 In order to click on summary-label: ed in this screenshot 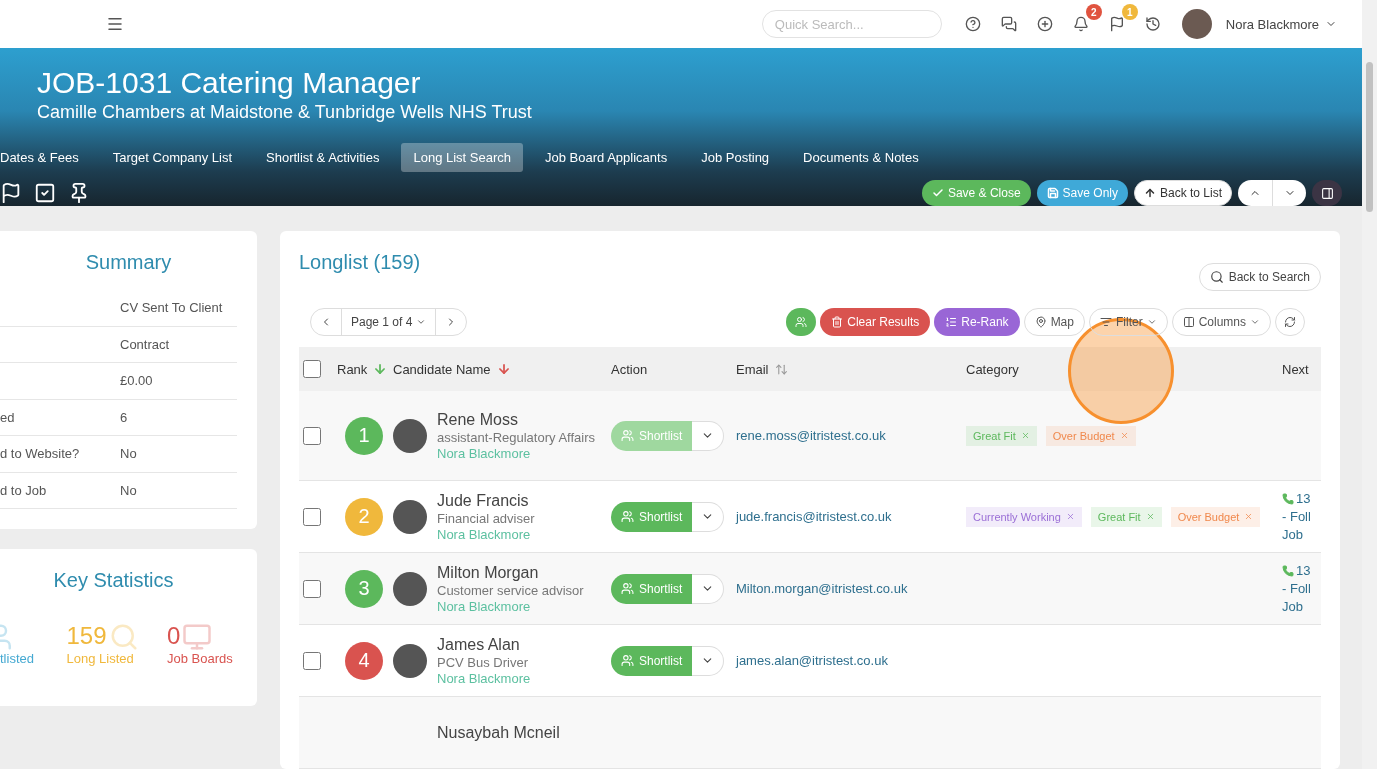, I will do `click(8, 417)`.